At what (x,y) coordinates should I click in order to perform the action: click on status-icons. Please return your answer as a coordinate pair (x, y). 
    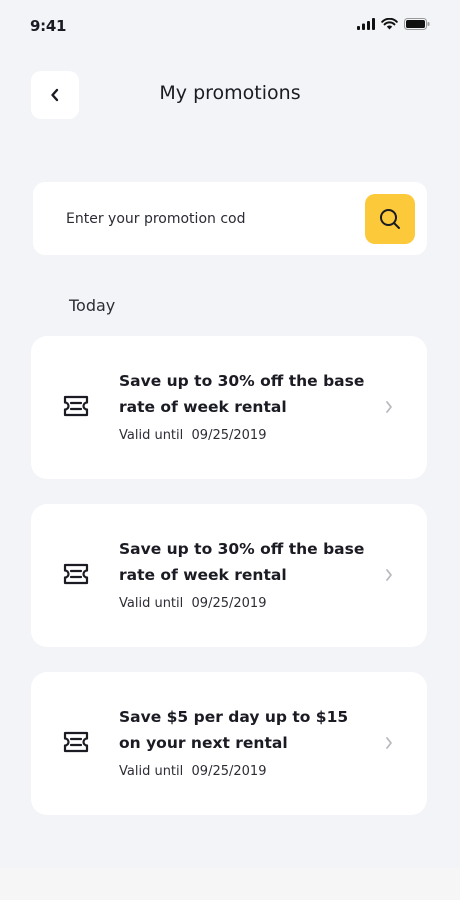
    Looking at the image, I should click on (393, 24).